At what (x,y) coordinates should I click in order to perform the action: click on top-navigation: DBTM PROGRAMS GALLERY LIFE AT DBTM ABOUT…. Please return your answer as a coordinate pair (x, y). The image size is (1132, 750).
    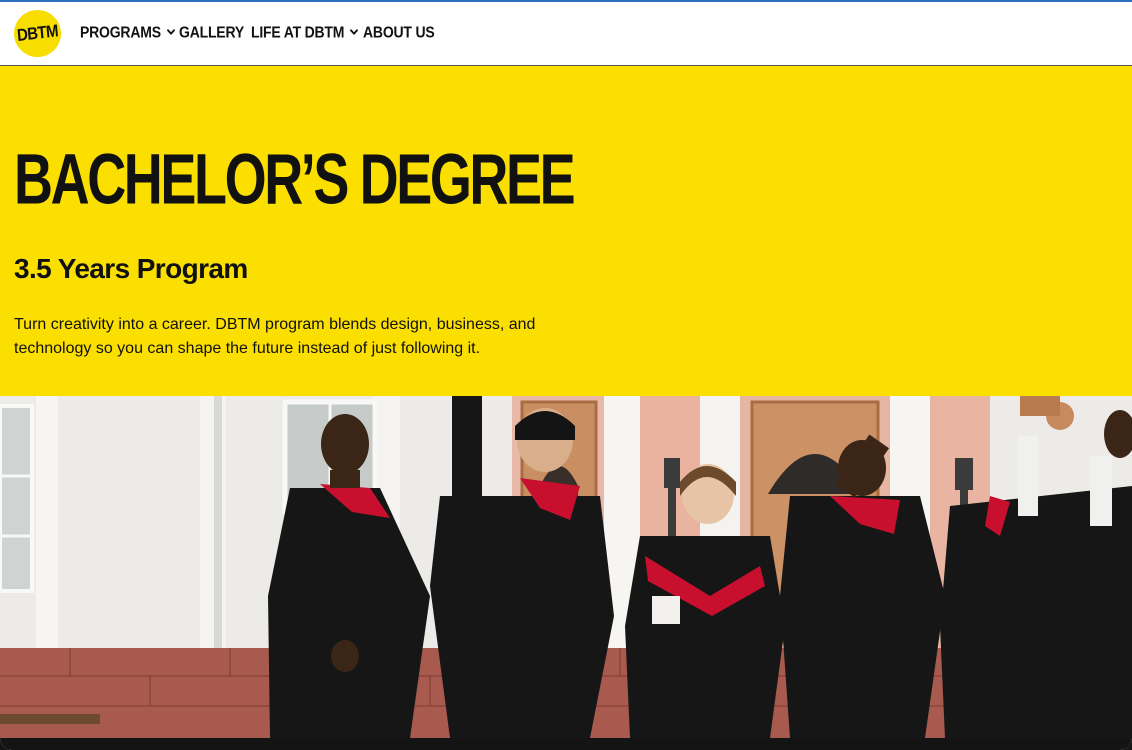
    Looking at the image, I should click on (566, 34).